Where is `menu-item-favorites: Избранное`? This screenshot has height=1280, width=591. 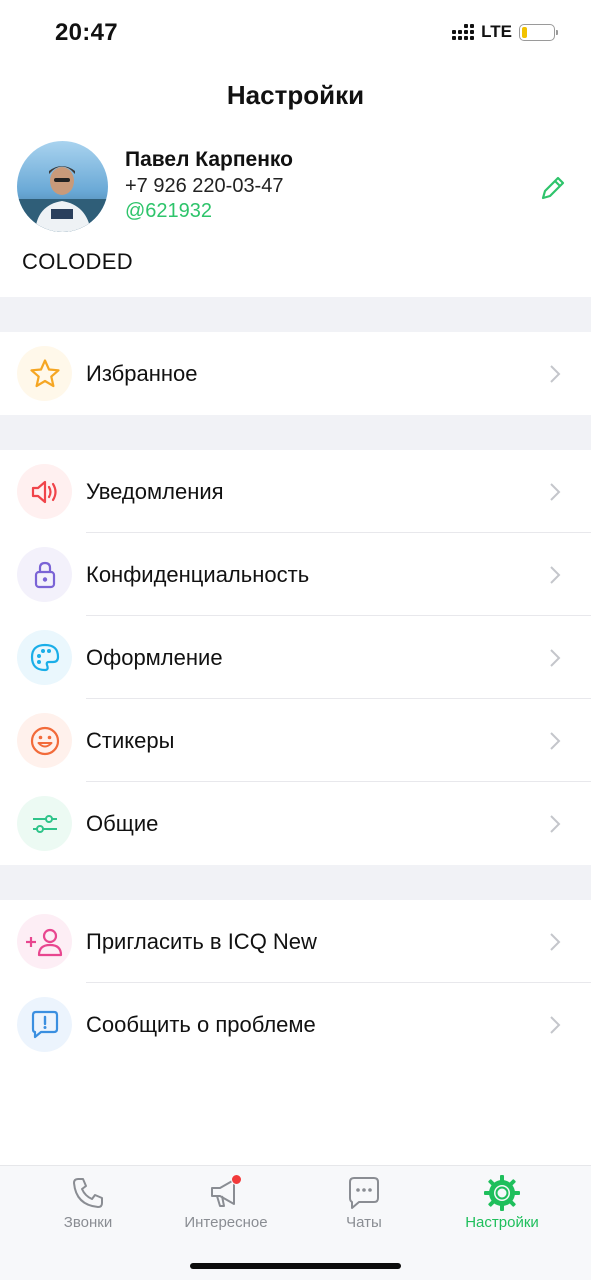
menu-item-favorites: Избранное is located at coordinates (295, 373).